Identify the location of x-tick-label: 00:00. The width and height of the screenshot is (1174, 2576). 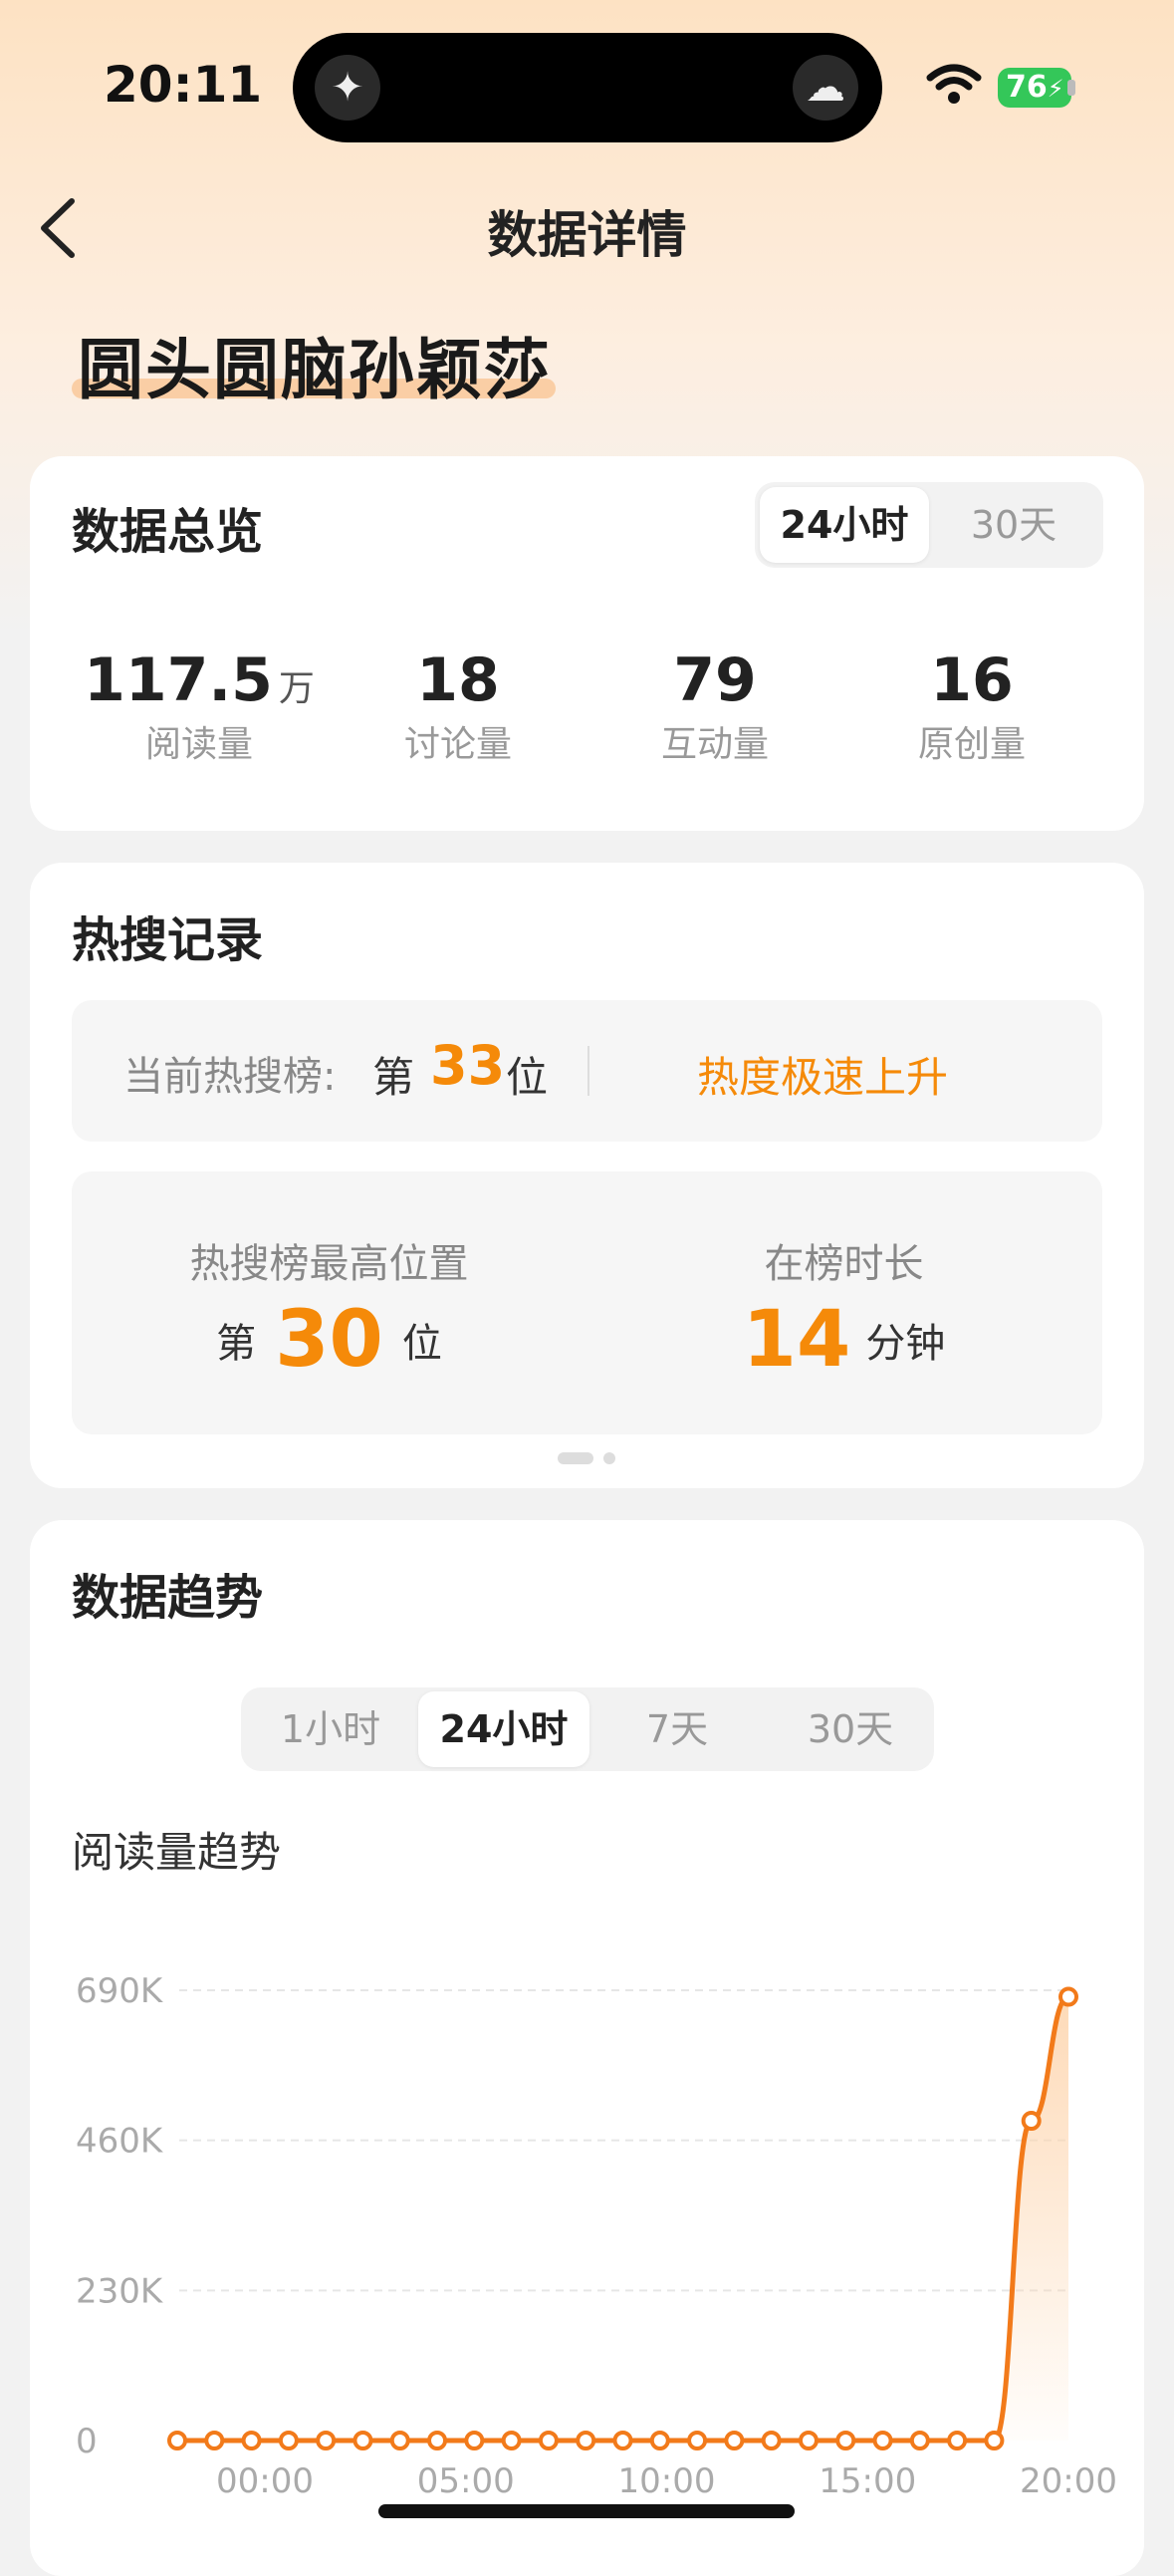
(265, 2481).